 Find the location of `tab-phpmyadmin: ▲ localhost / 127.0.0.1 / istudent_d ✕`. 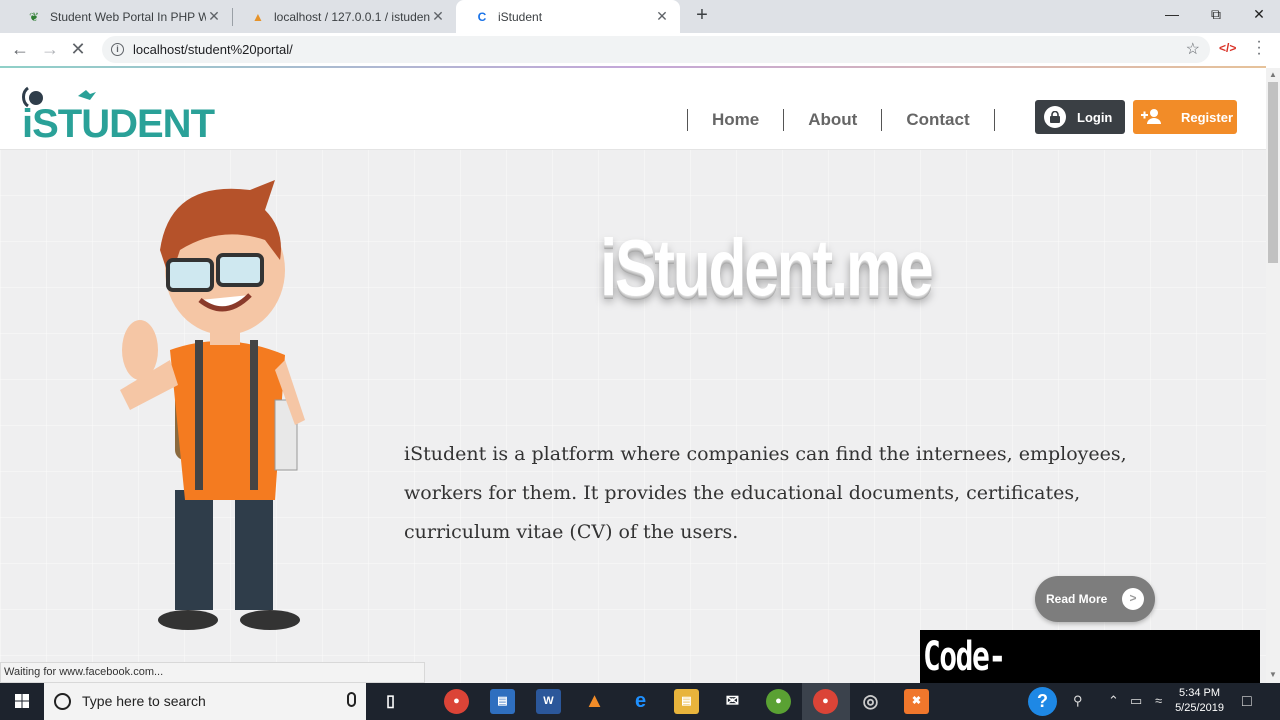

tab-phpmyadmin: ▲ localhost / 127.0.0.1 / istudent_d ✕ is located at coordinates (344, 16).